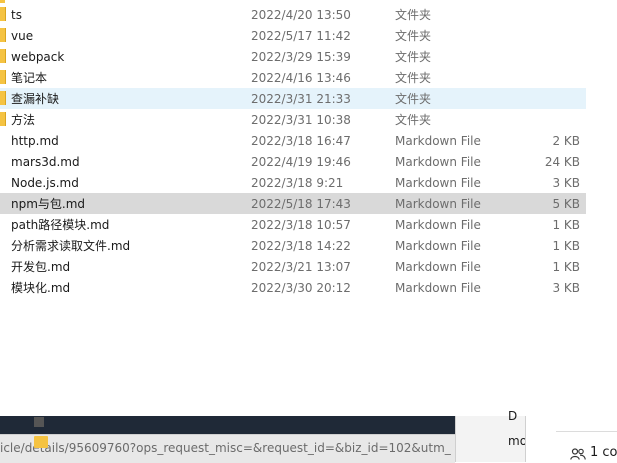 This screenshot has width=617, height=463. I want to click on file-row: webpack 2022/3/29 15:39 文件夹, so click(293, 56).